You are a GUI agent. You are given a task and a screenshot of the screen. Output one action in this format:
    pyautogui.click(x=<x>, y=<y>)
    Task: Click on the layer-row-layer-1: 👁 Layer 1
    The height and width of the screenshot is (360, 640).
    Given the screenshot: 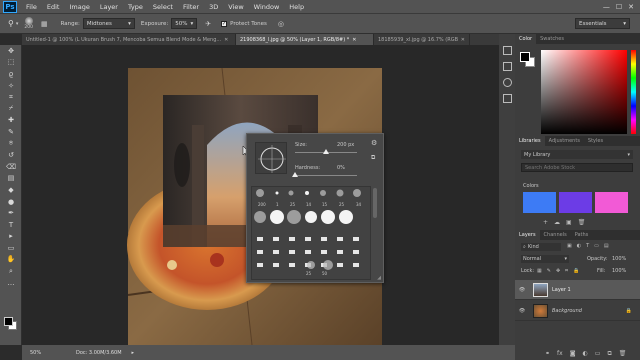 What is the action you would take?
    pyautogui.click(x=577, y=290)
    